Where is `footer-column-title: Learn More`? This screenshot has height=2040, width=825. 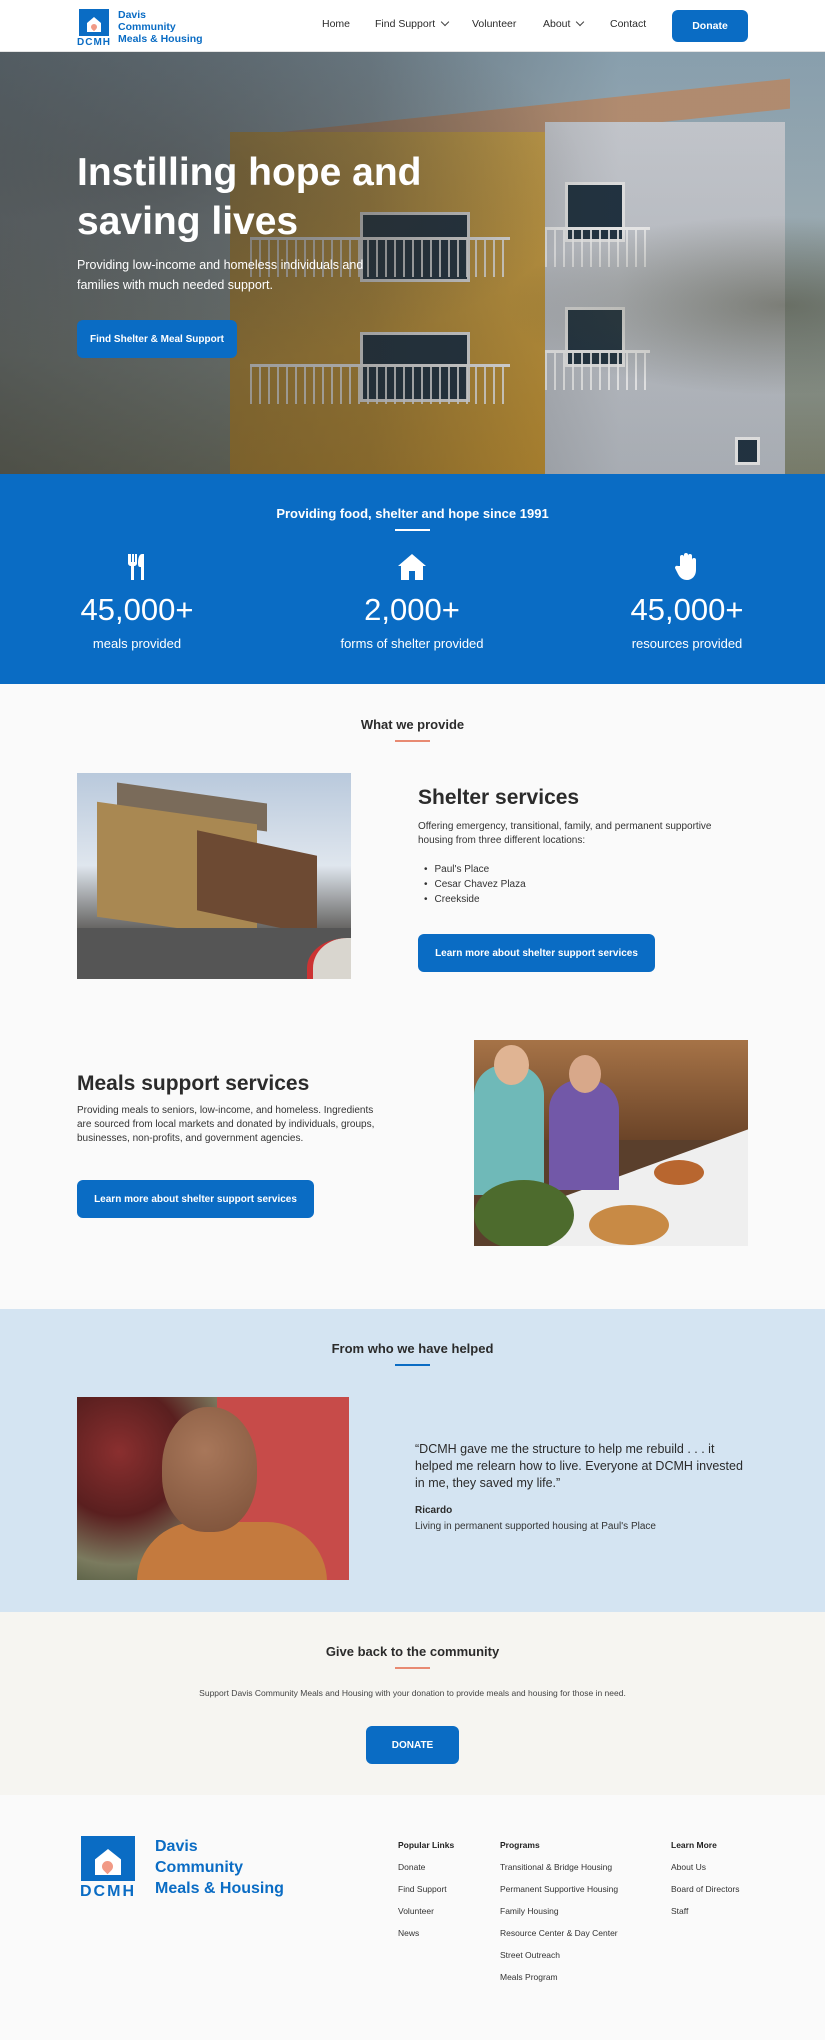 footer-column-title: Learn More is located at coordinates (694, 1845).